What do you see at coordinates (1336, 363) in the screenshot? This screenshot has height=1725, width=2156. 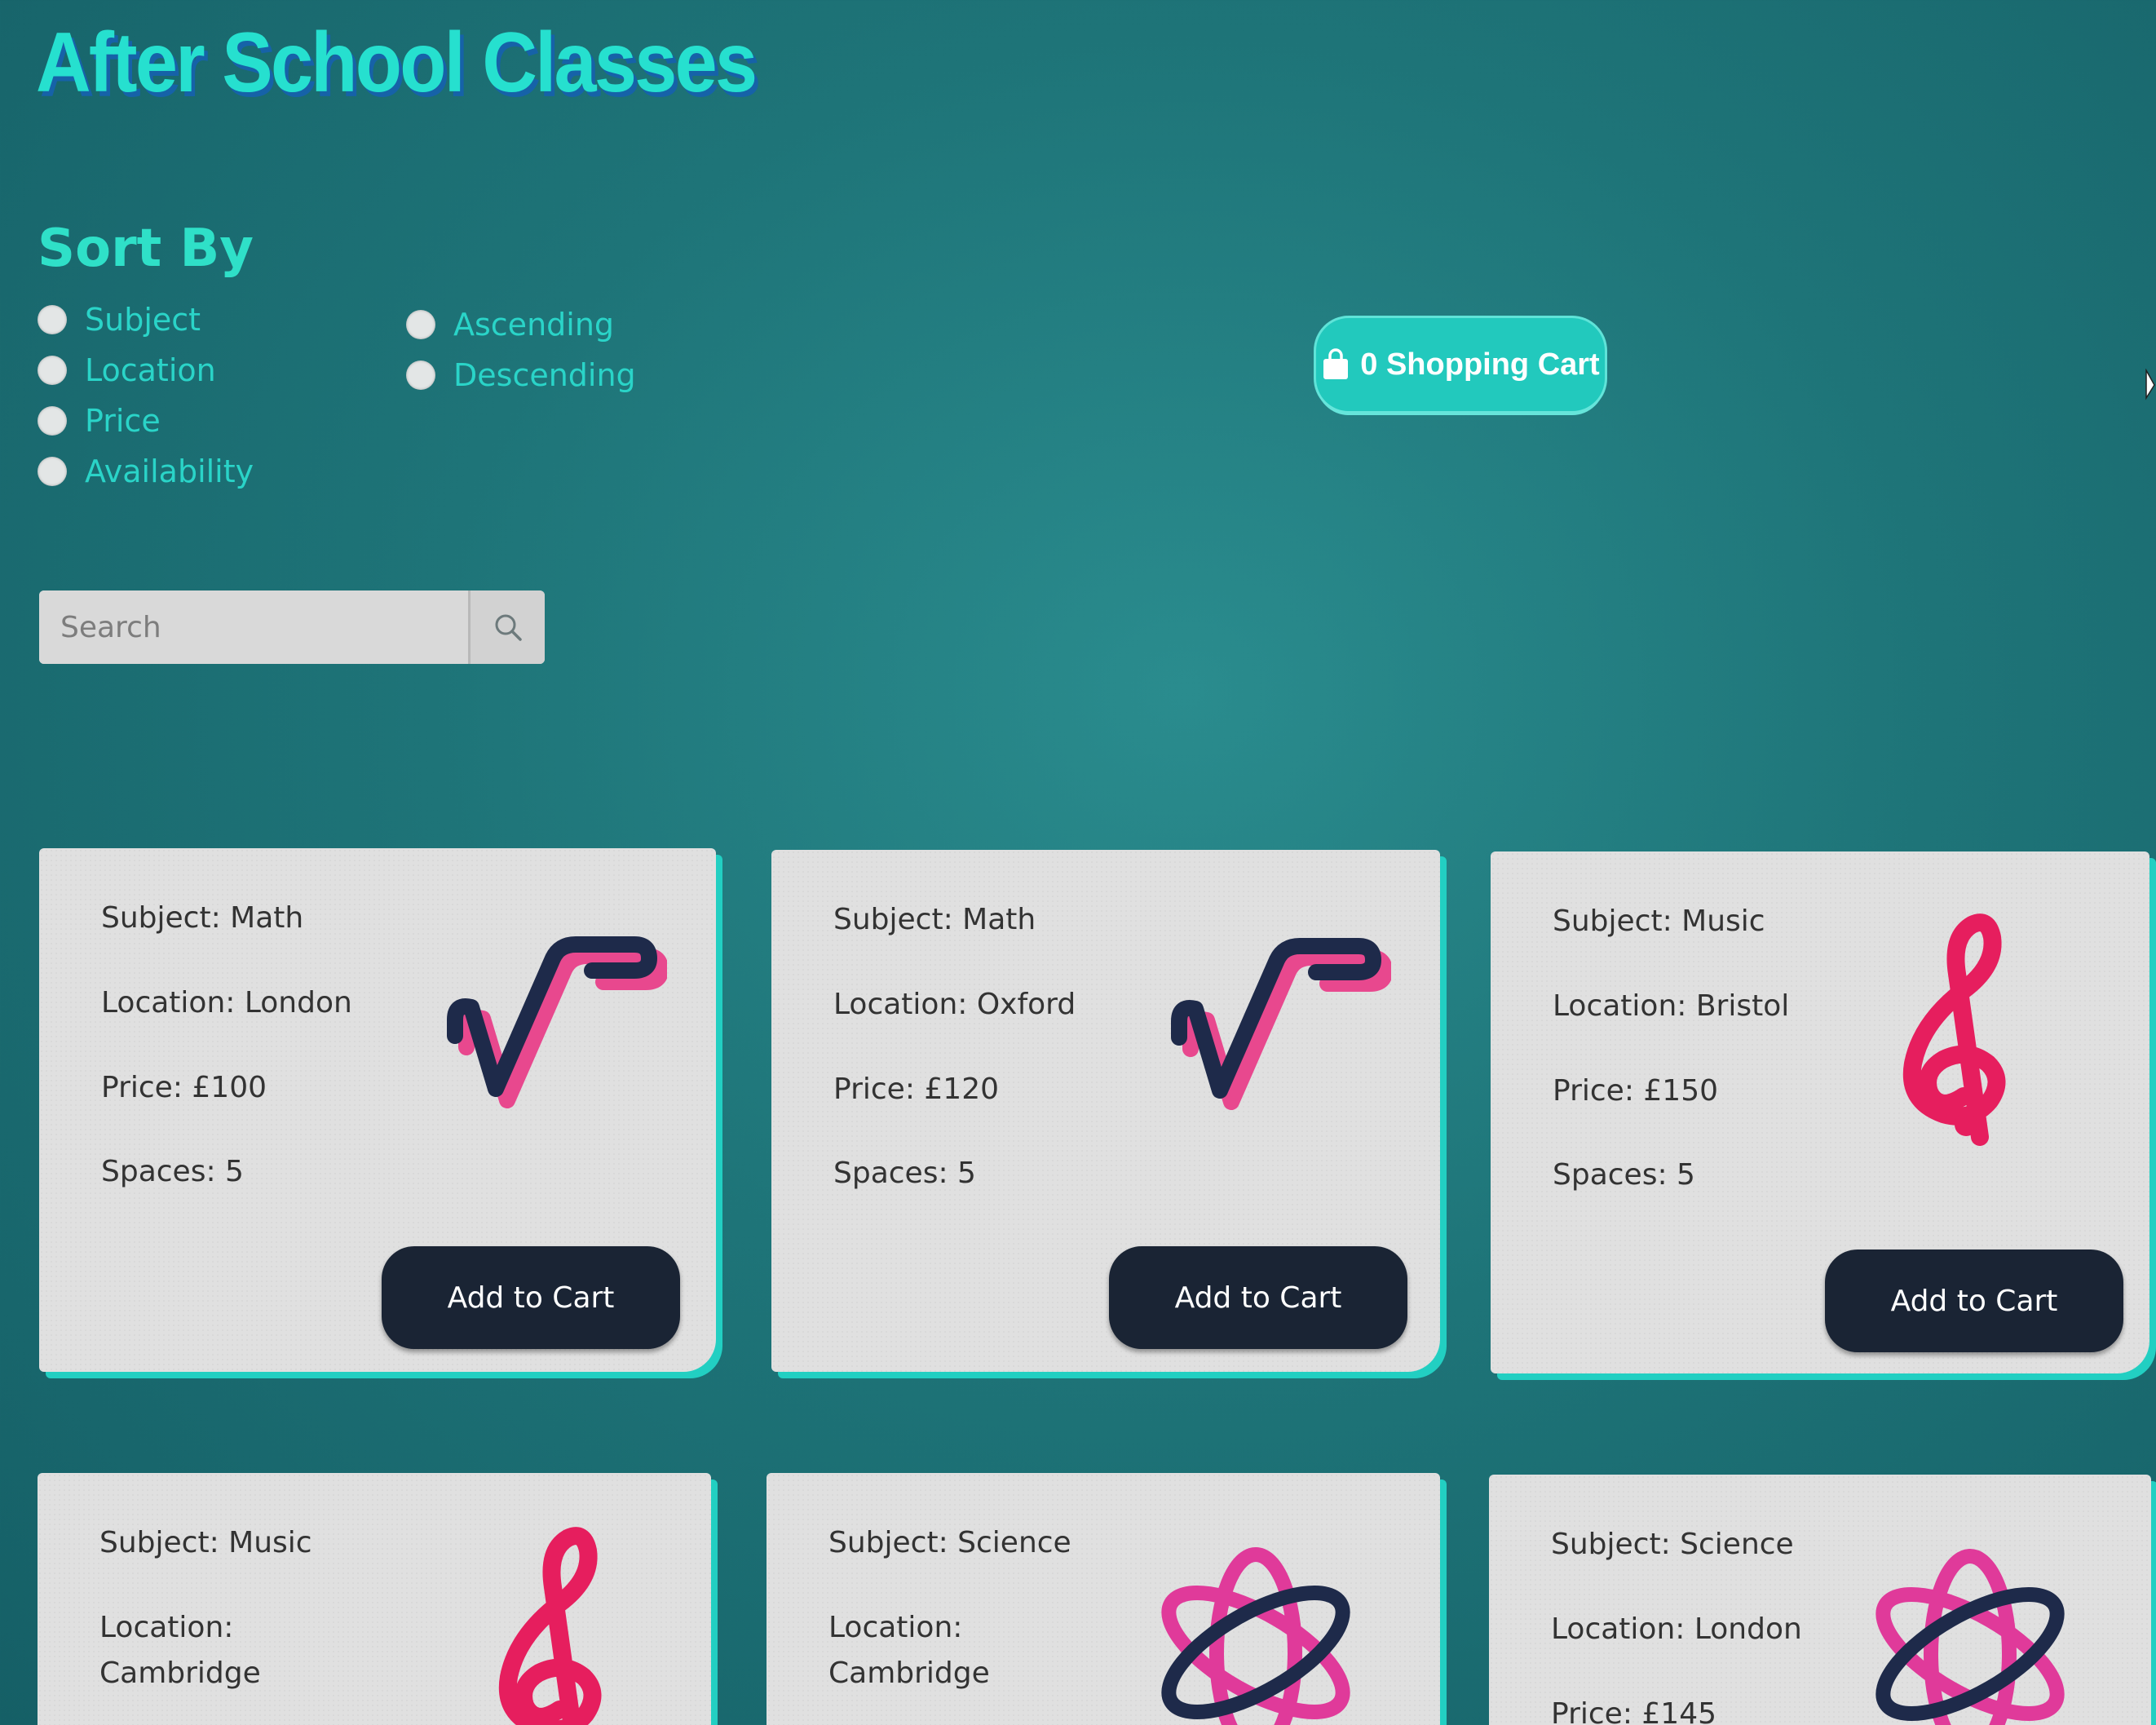 I see `shopping-bag-icon` at bounding box center [1336, 363].